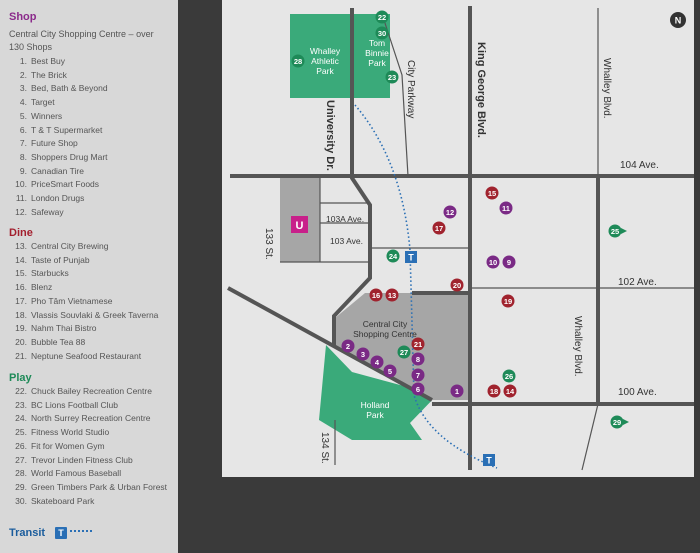  What do you see at coordinates (21, 314) in the screenshot?
I see `dine-item-number: 18.` at bounding box center [21, 314].